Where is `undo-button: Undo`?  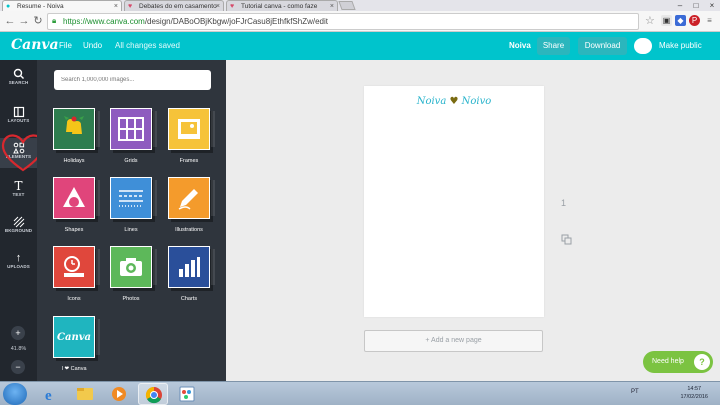 undo-button: Undo is located at coordinates (92, 46).